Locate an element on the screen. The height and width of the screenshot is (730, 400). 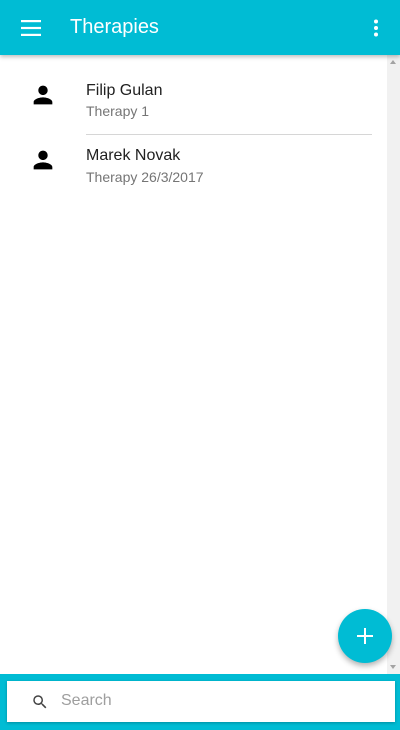
search-input is located at coordinates (221, 701).